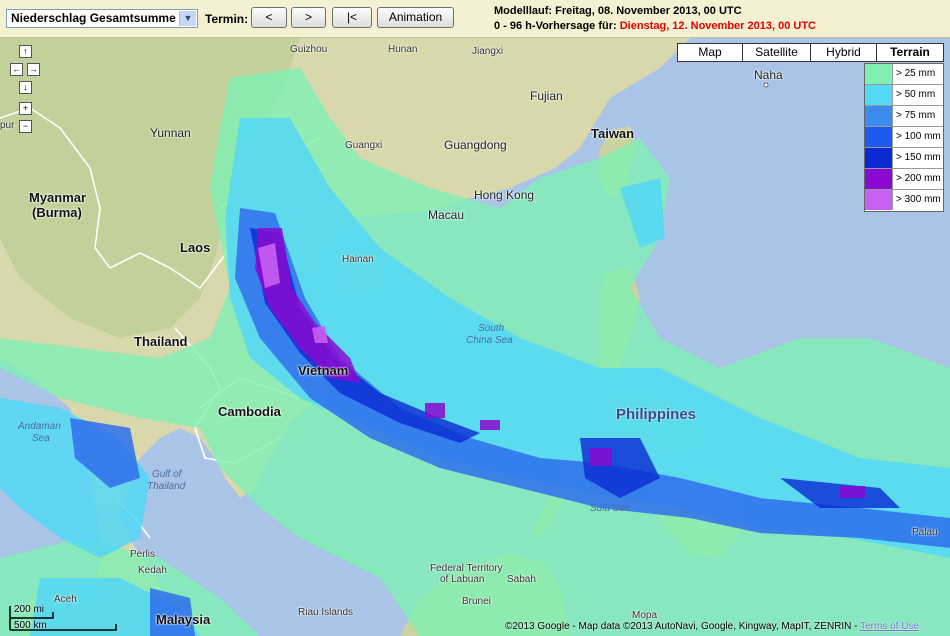  Describe the element at coordinates (768, 75) in the screenshot. I see `label-naha: Naha` at that location.